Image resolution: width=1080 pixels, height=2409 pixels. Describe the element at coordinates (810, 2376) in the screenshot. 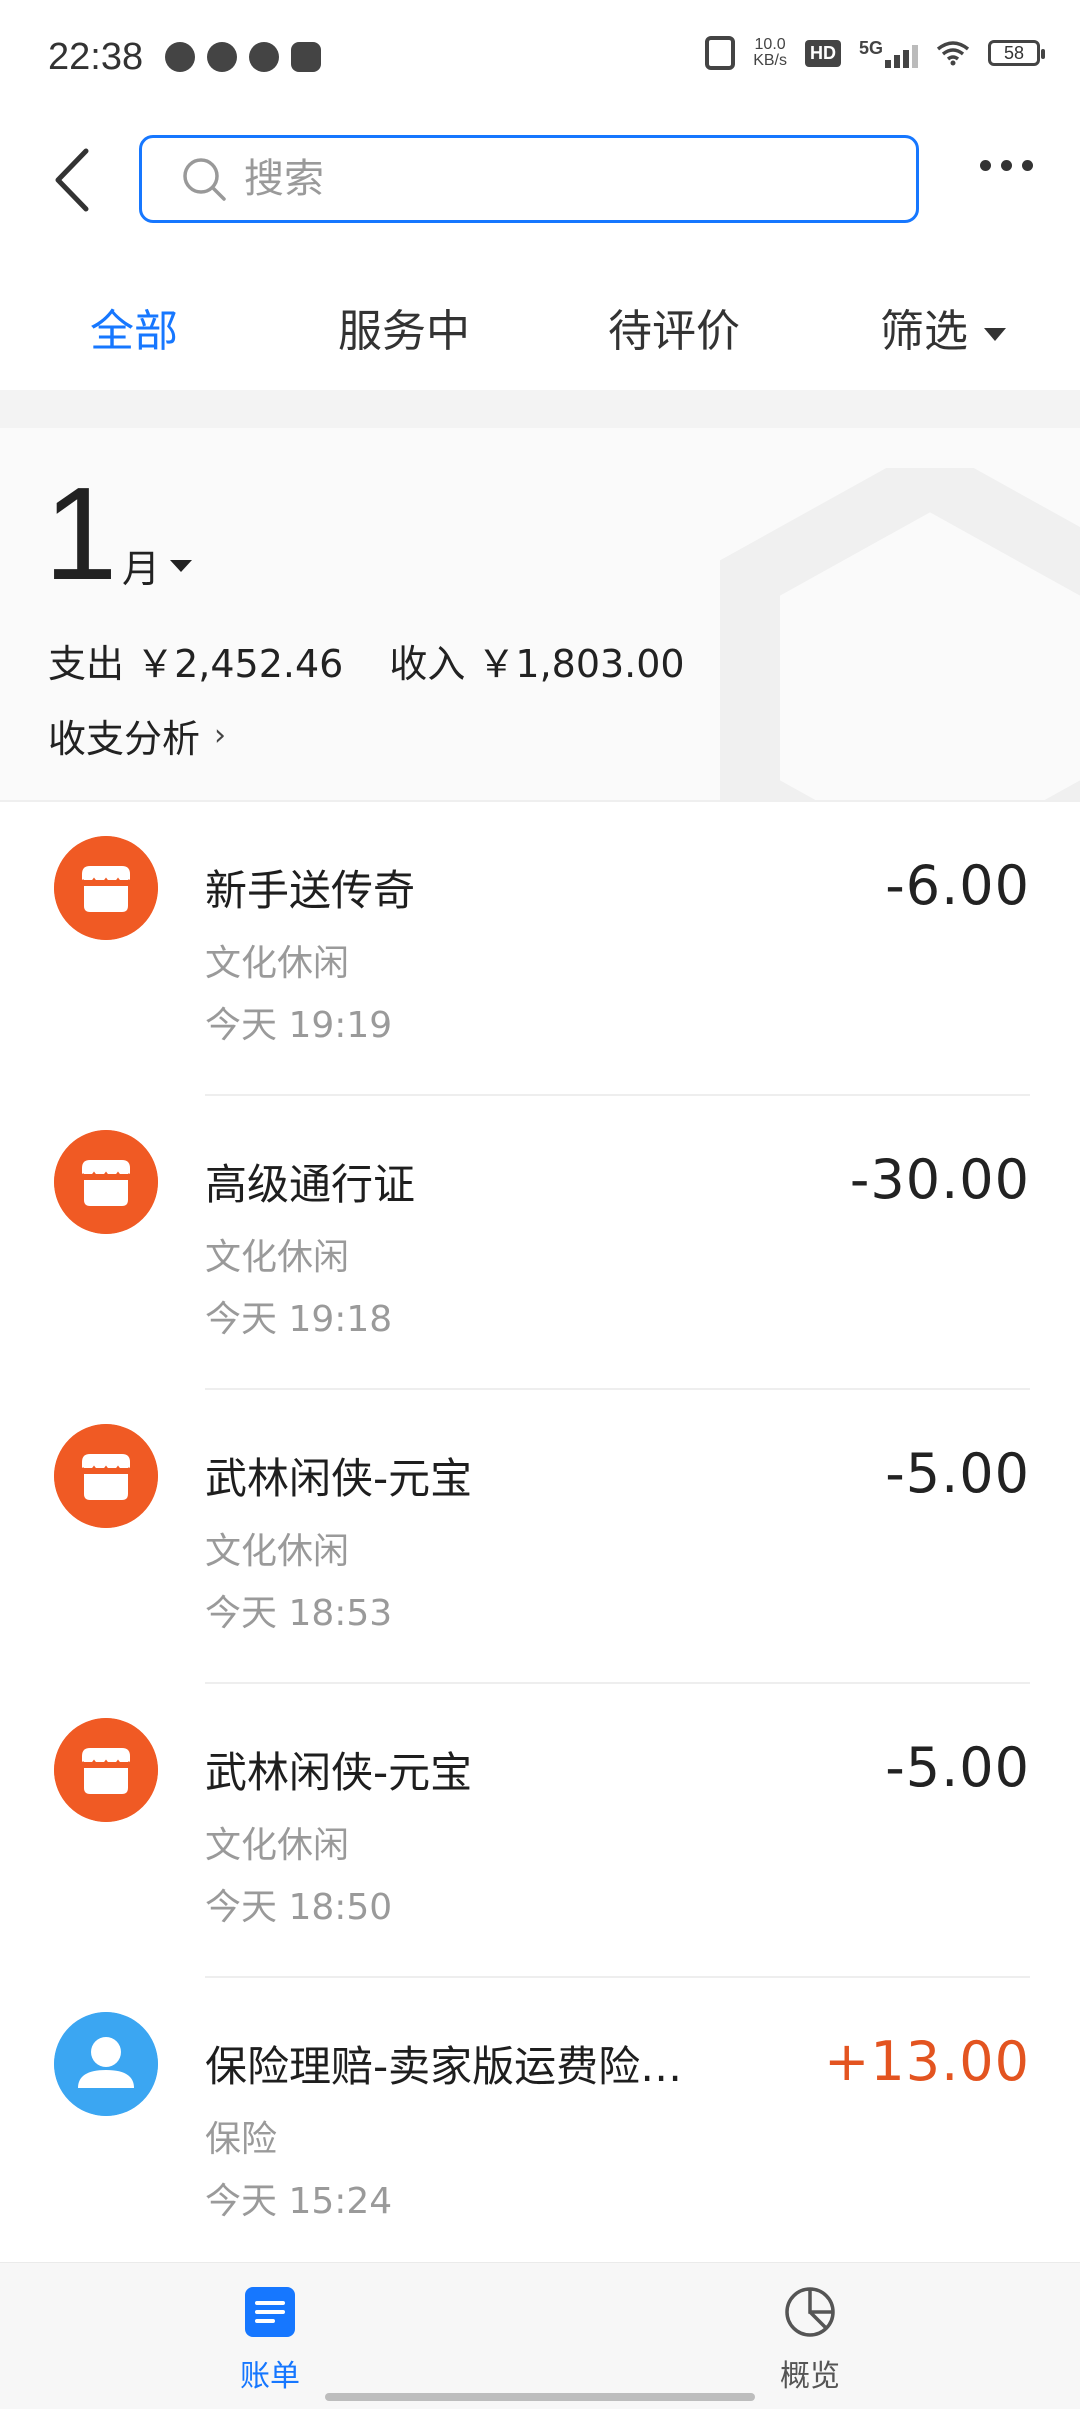

I see `nav-label: 概览` at that location.